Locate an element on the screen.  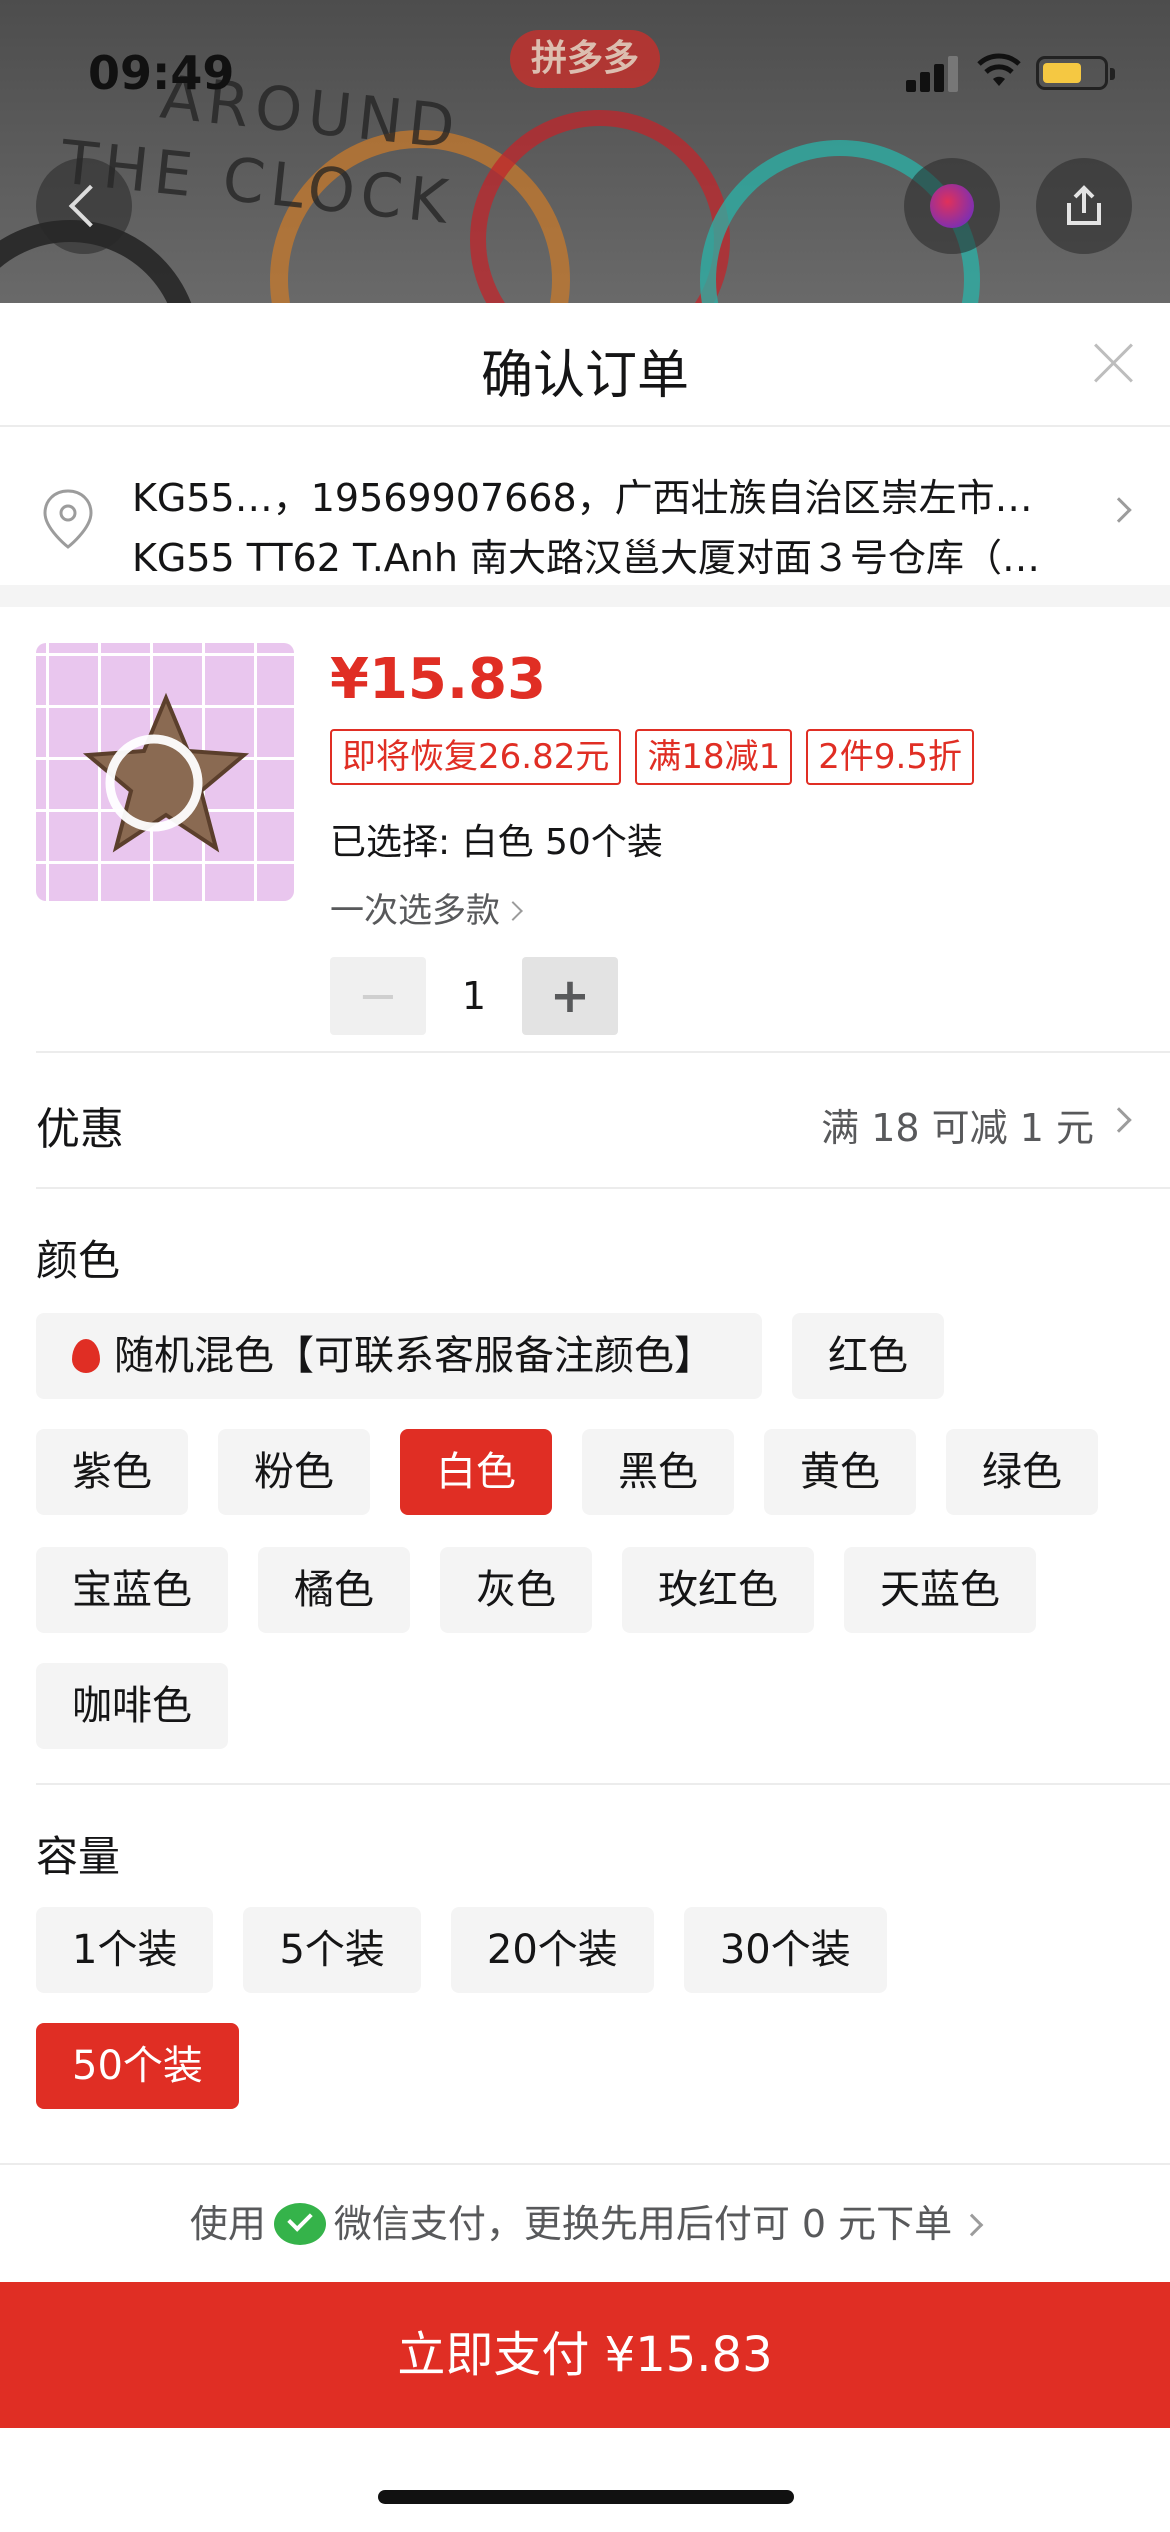
color-option-random: 随机混色【可联系客服备注颜色】 is located at coordinates (399, 1356).